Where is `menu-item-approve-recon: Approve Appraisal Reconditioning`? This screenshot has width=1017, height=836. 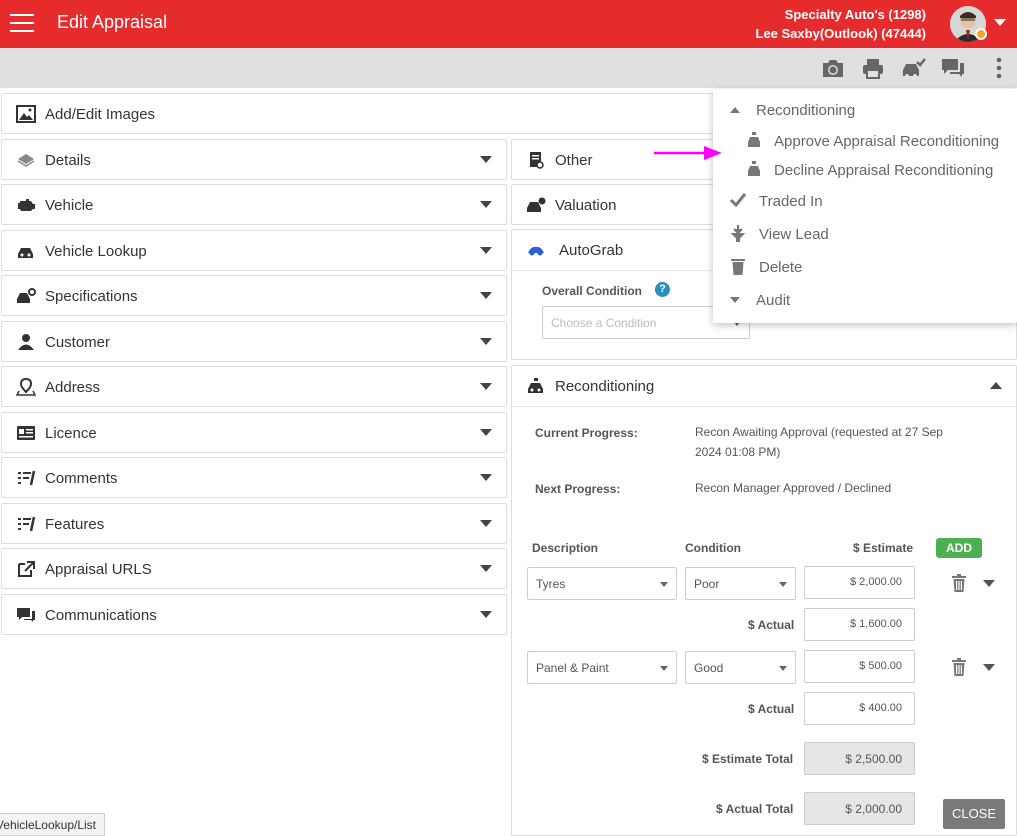
menu-item-approve-recon: Approve Appraisal Reconditioning is located at coordinates (886, 141).